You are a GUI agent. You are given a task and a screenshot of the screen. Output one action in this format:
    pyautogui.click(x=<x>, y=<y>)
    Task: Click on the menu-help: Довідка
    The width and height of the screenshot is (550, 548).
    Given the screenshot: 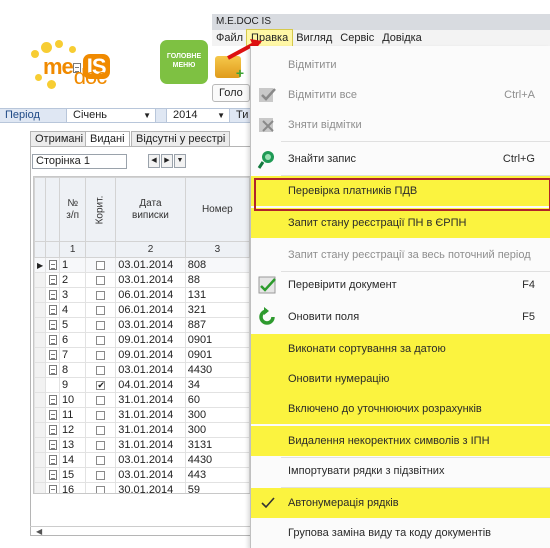 What is the action you would take?
    pyautogui.click(x=402, y=38)
    